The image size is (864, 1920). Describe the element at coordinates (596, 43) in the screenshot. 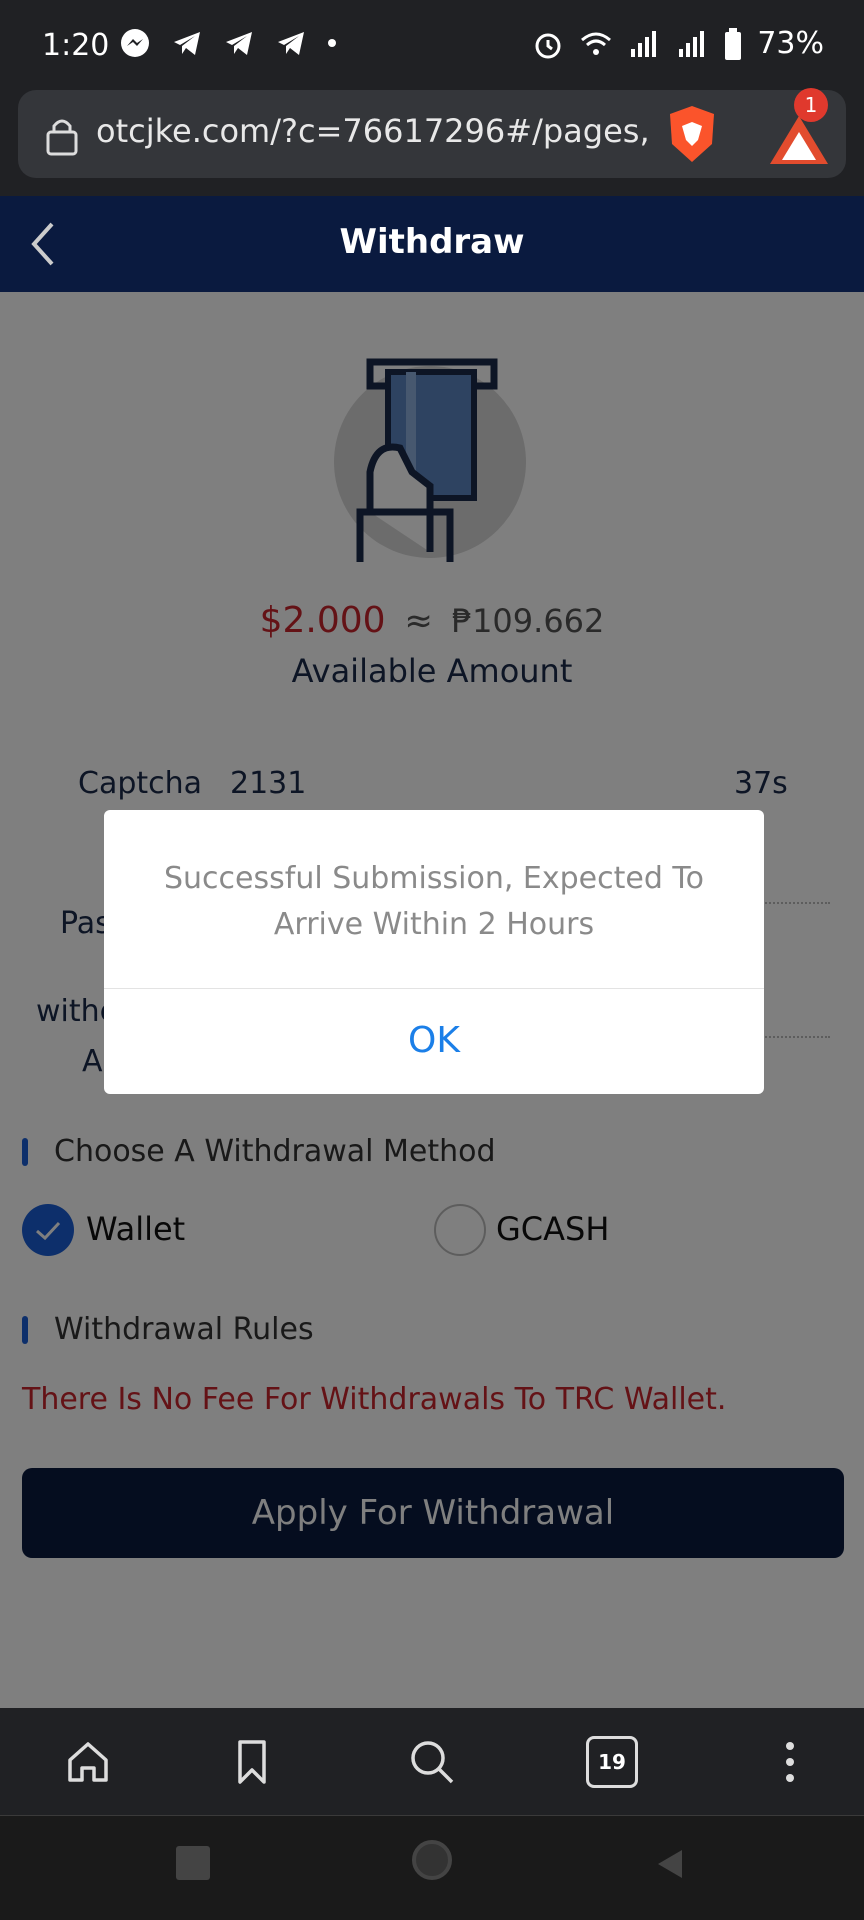

I see `wifi-icon` at that location.